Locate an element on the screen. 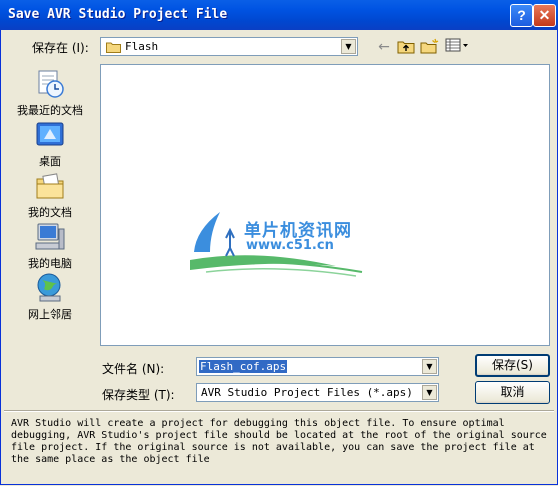 Image resolution: width=558 pixels, height=486 pixels. close-button: ✕ is located at coordinates (544, 15).